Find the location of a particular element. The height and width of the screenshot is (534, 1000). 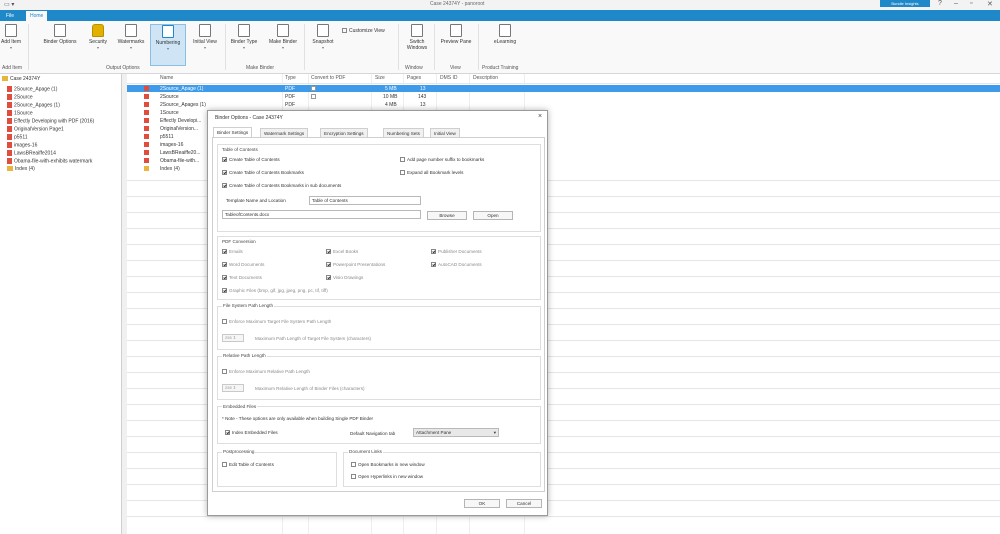

fs-path-title: File System Path Length is located at coordinates (248, 305).